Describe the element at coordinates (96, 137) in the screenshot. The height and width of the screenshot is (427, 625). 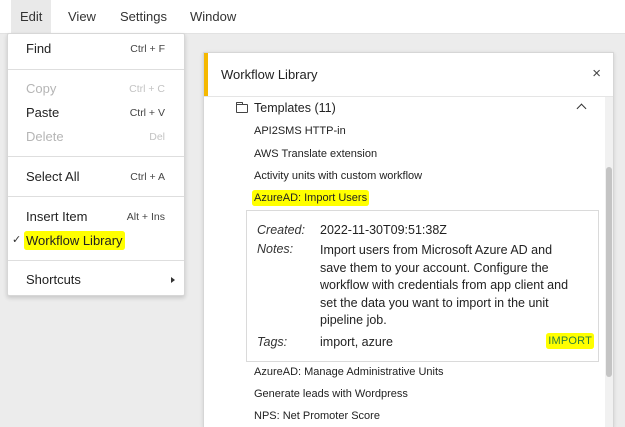
I see `menu-item-delete: Delete Del` at that location.